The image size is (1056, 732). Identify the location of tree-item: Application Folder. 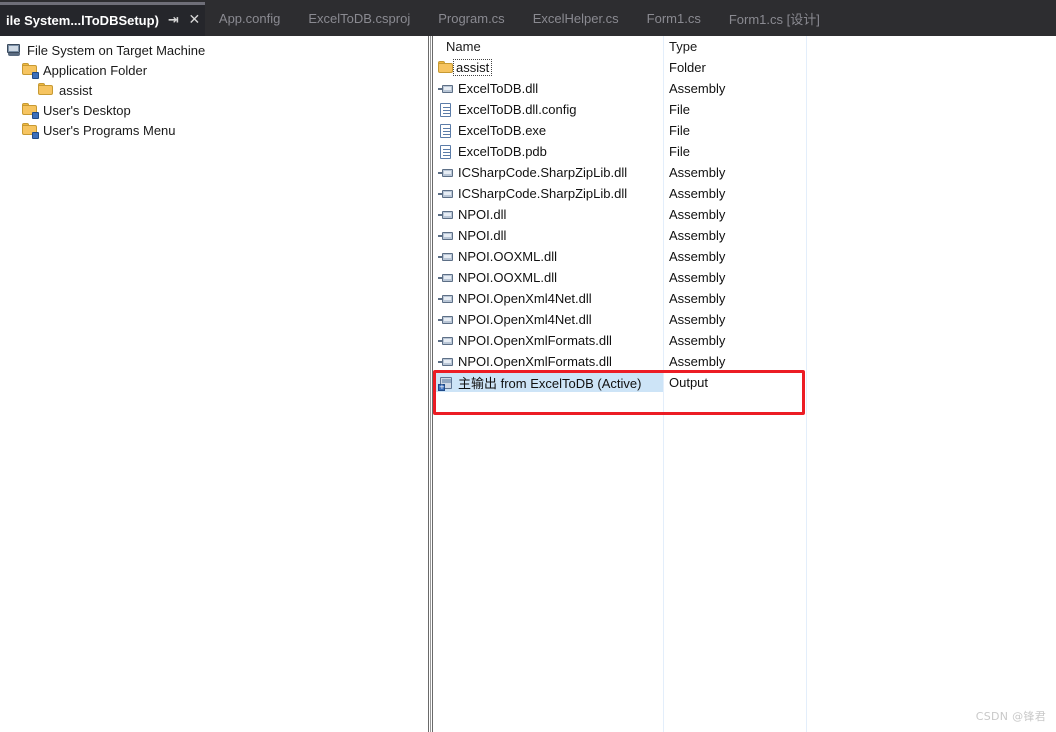
(213, 70).